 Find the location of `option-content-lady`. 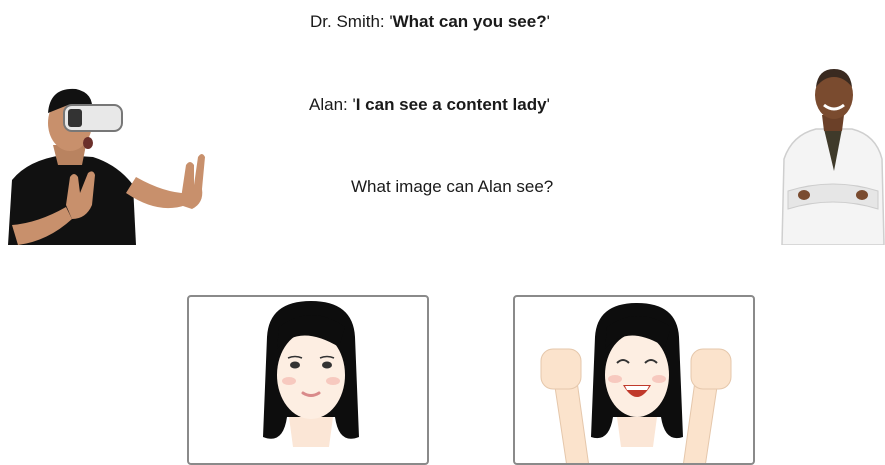

option-content-lady is located at coordinates (308, 380).